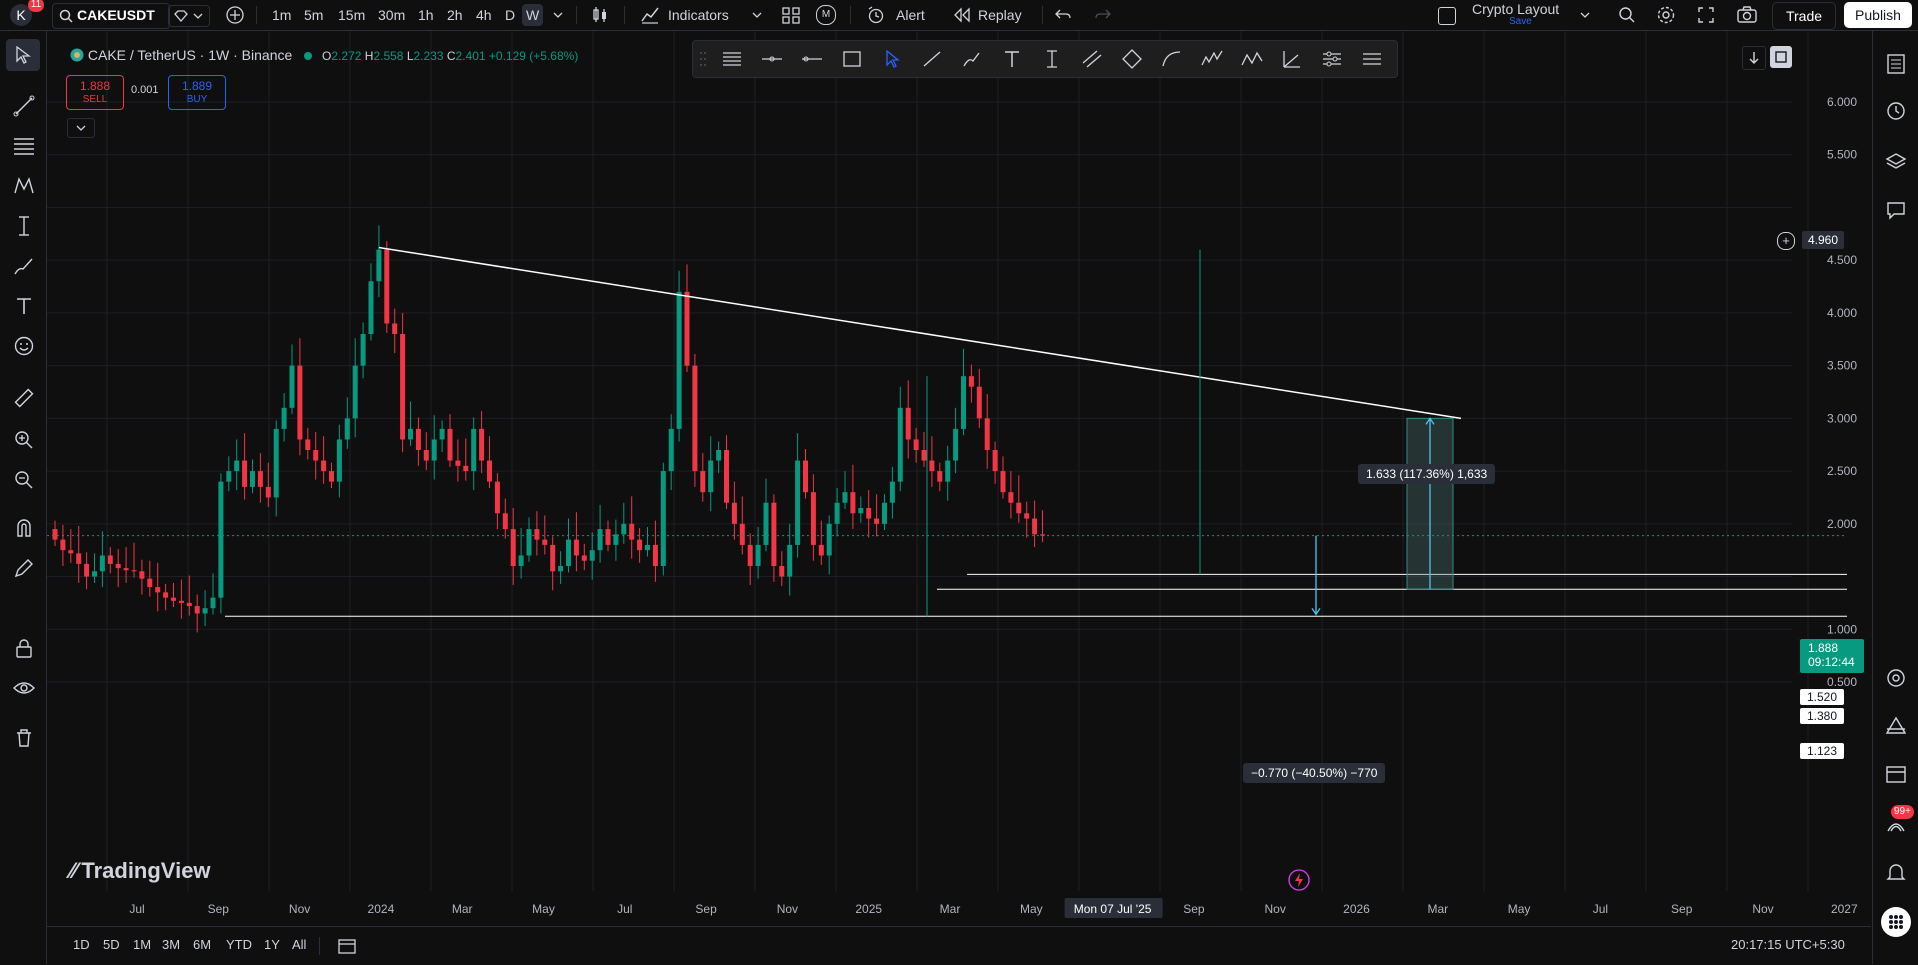 Image resolution: width=1918 pixels, height=965 pixels. Describe the element at coordinates (142, 944) in the screenshot. I see `range-1m: 1M` at that location.